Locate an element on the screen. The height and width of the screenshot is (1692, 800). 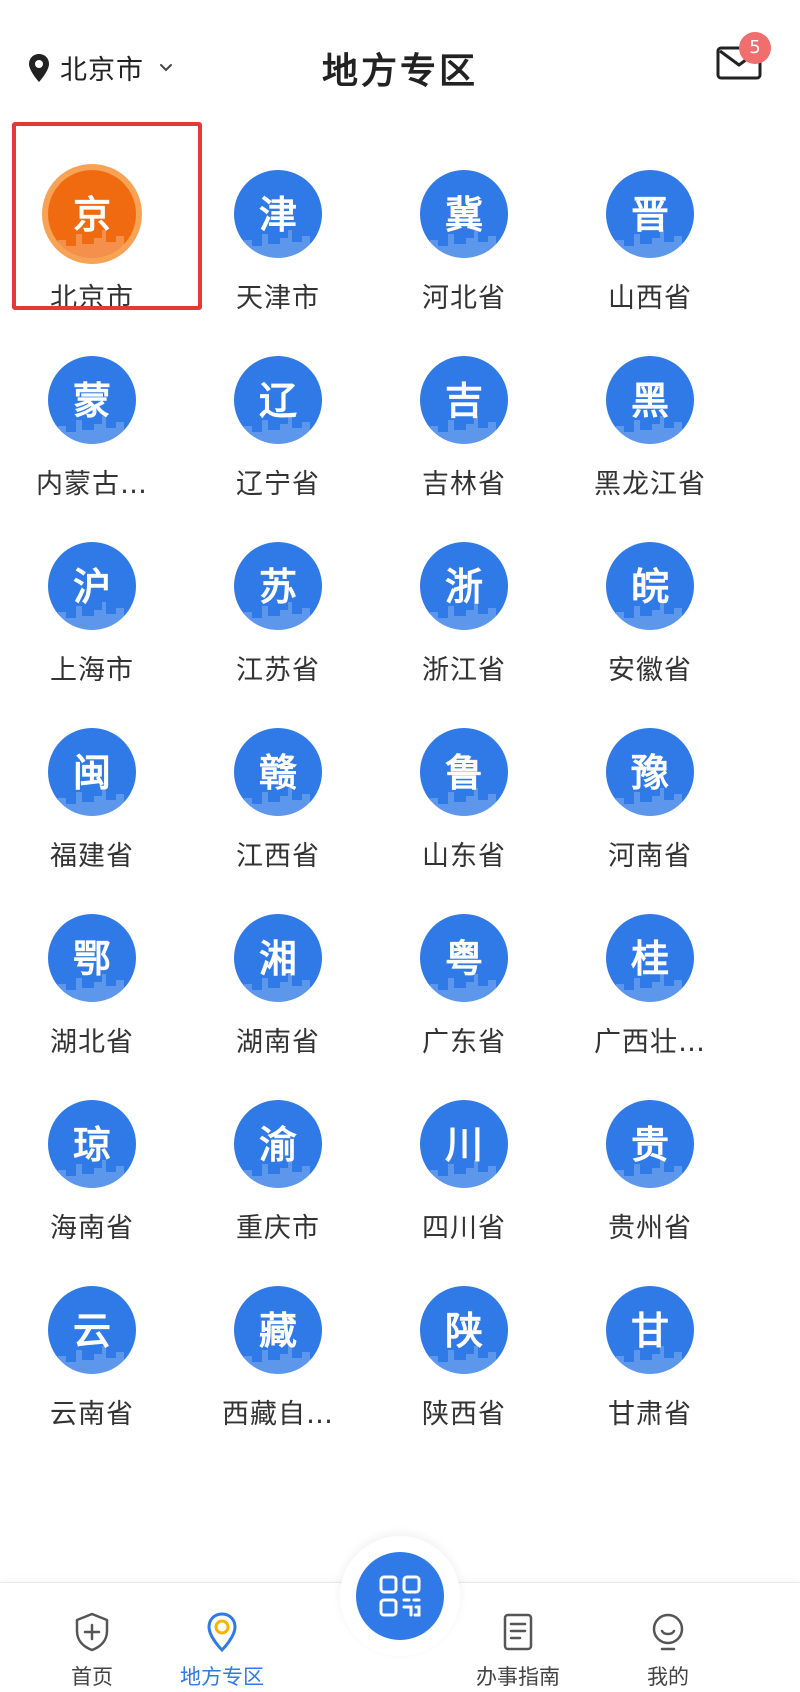
region-tile: 黑黑龙江省 is located at coordinates (650, 431).